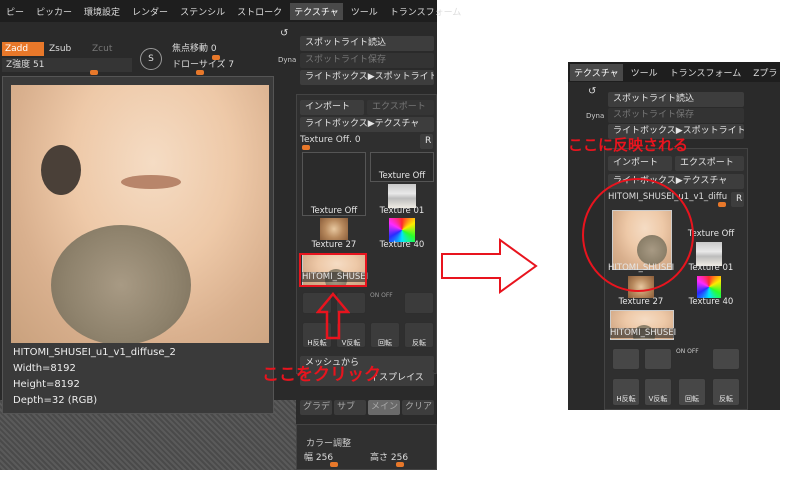 The height and width of the screenshot is (480, 800). What do you see at coordinates (94, 72) in the screenshot?
I see `z-strength-knob` at bounding box center [94, 72].